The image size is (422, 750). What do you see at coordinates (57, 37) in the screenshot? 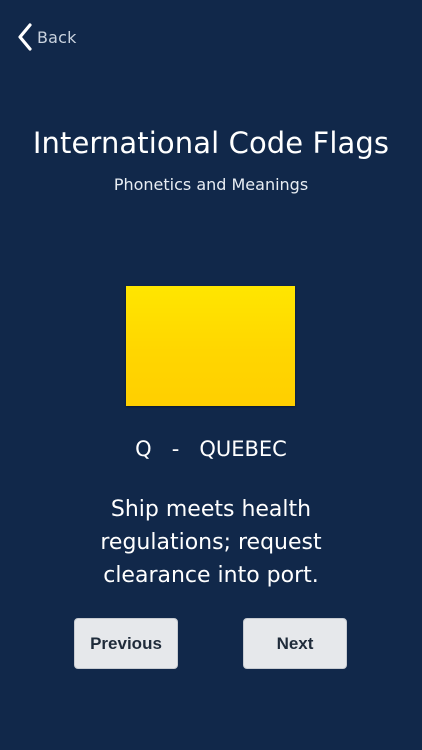
I see `back-label: Back` at bounding box center [57, 37].